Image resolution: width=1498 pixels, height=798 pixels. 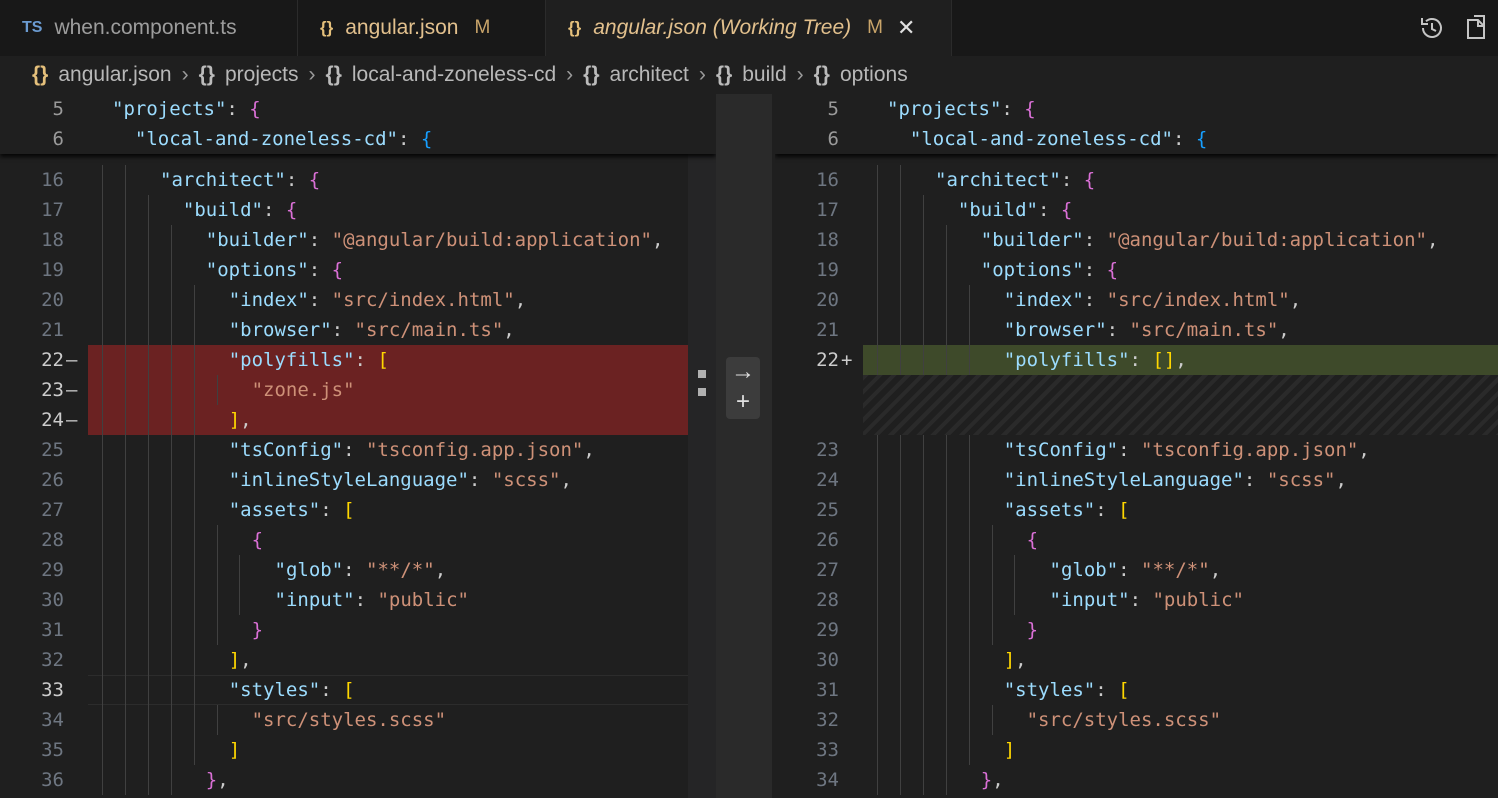 I want to click on code-line: 31 "styles": [, so click(x=1136, y=690).